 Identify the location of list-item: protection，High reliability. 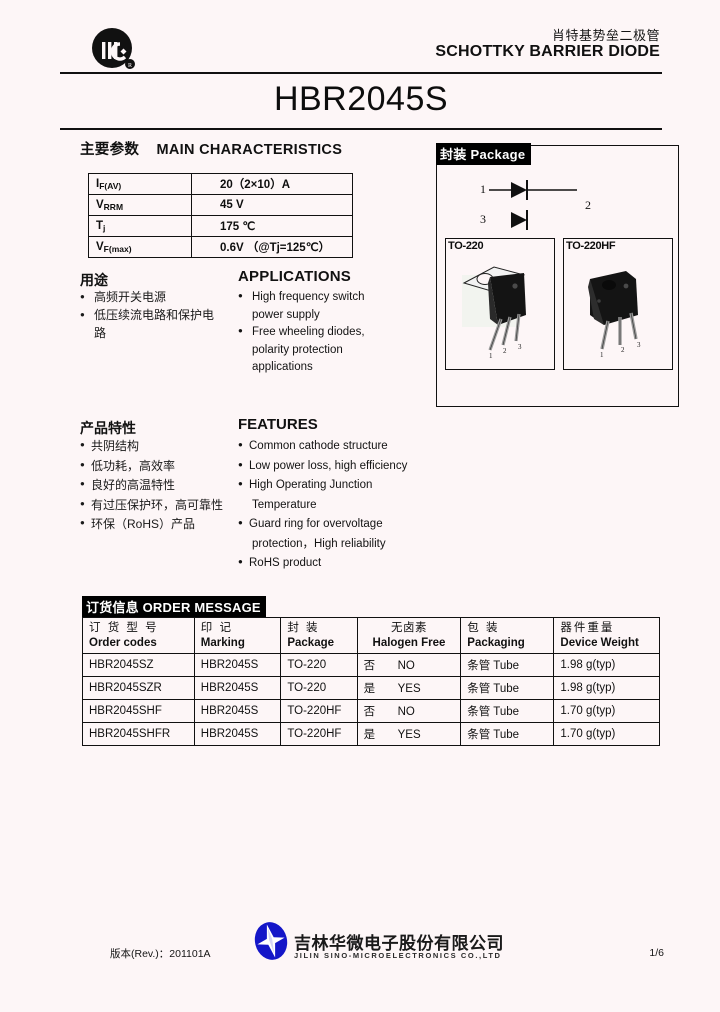
(319, 543).